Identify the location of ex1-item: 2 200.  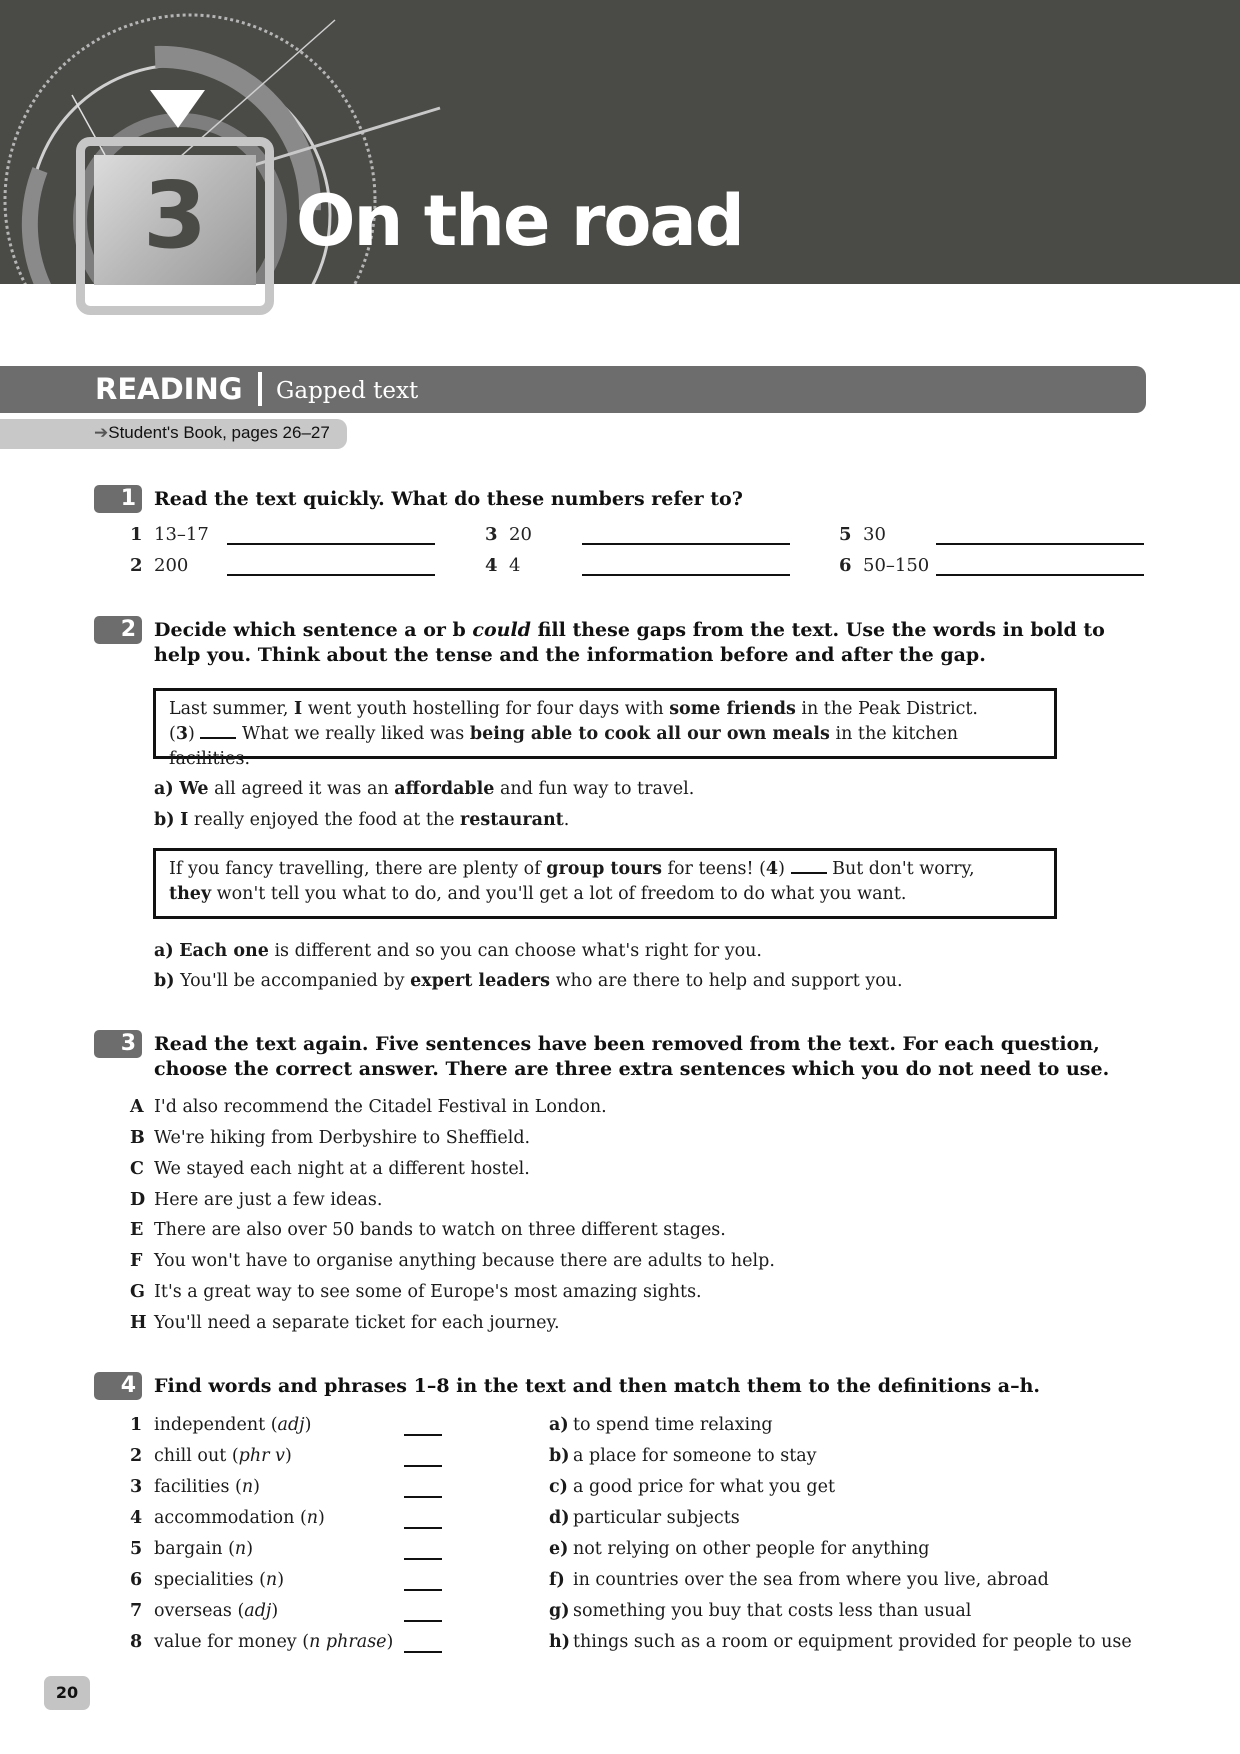
(159, 565).